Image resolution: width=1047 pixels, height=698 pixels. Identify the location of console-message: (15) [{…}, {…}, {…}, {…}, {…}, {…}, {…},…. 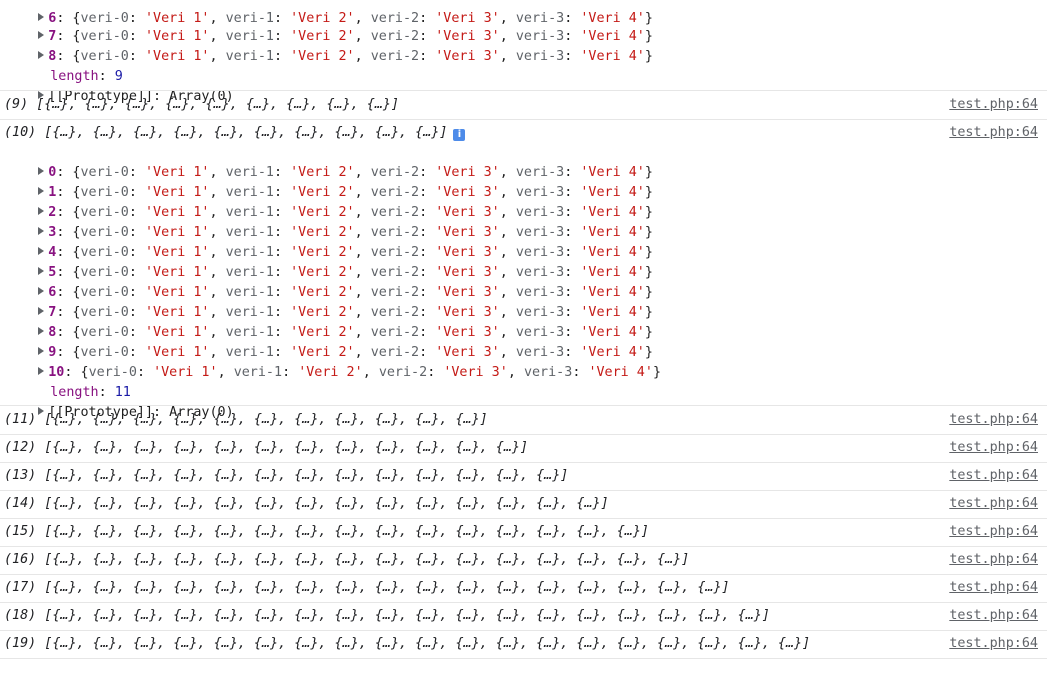
(523, 534).